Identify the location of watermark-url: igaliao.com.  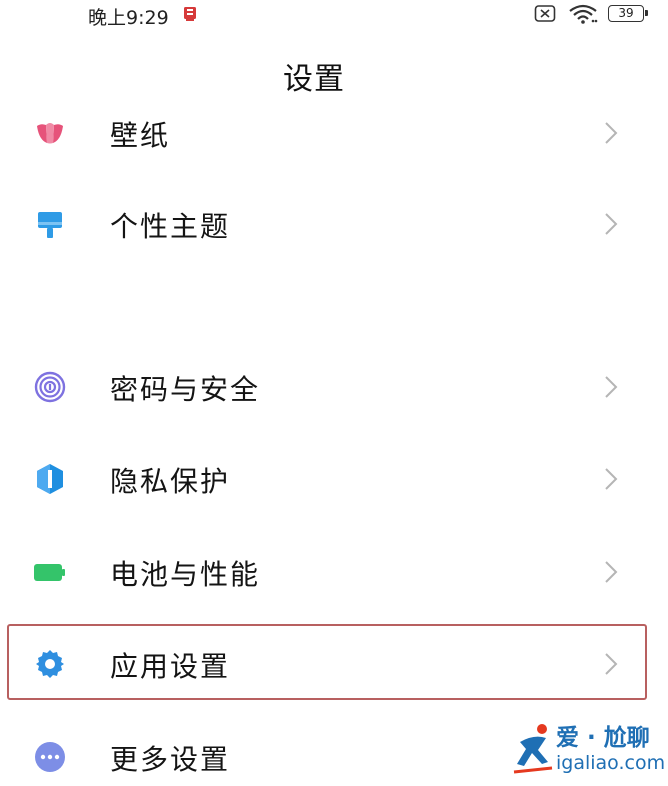
(611, 763).